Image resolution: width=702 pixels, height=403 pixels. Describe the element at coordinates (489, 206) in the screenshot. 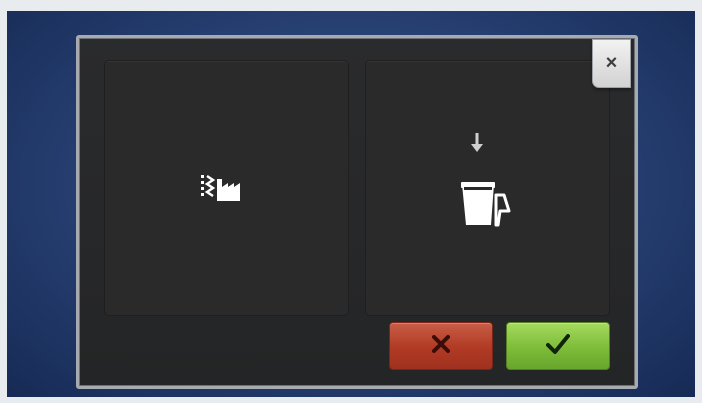

I see `bobbin-case-icon` at that location.